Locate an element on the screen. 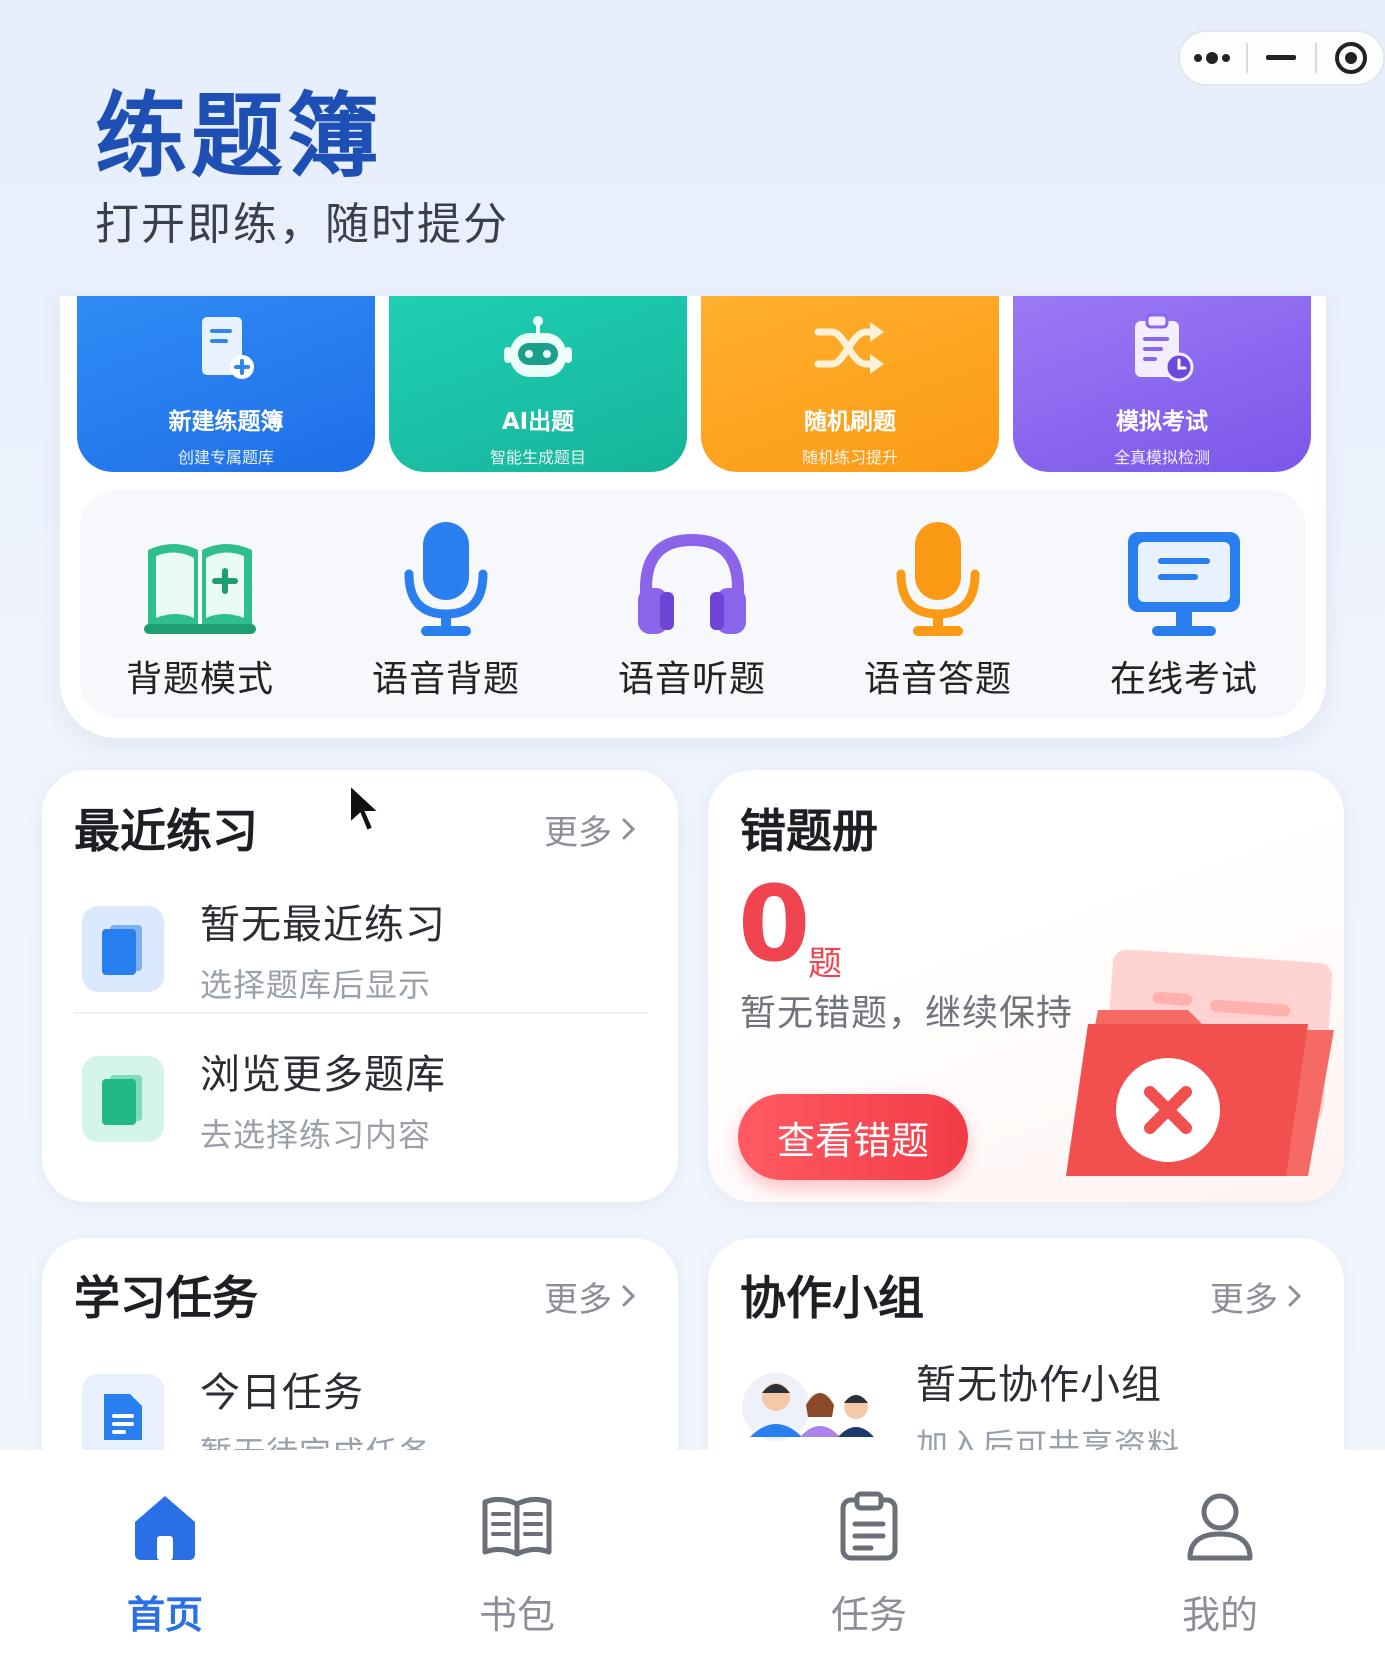 This screenshot has height=1661, width=1385. quick-action-online-exam: 在线考试 is located at coordinates (1184, 611).